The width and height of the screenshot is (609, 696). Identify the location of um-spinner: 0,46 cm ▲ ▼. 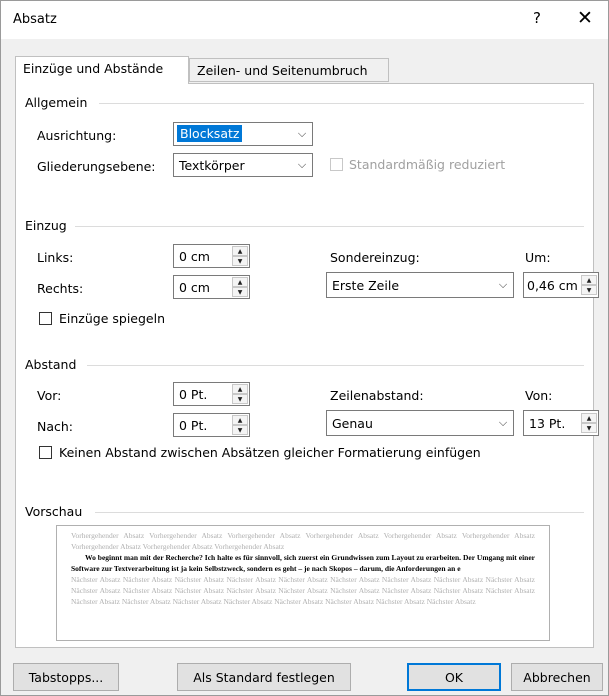
(561, 285).